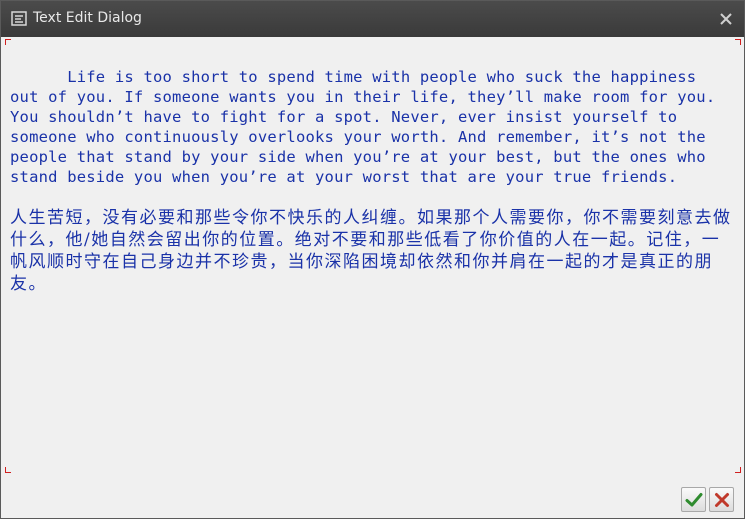 This screenshot has height=519, width=745. I want to click on close-icon, so click(726, 19).